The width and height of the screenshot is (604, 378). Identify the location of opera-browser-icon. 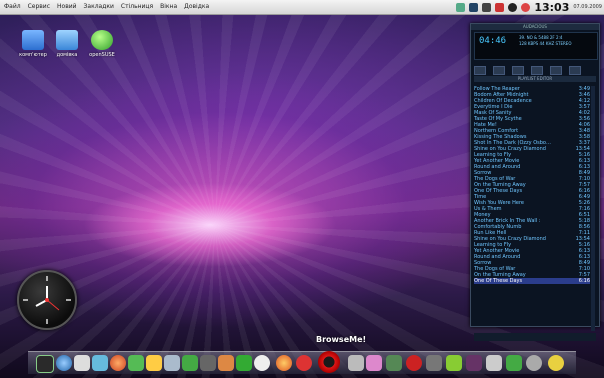
(329, 362).